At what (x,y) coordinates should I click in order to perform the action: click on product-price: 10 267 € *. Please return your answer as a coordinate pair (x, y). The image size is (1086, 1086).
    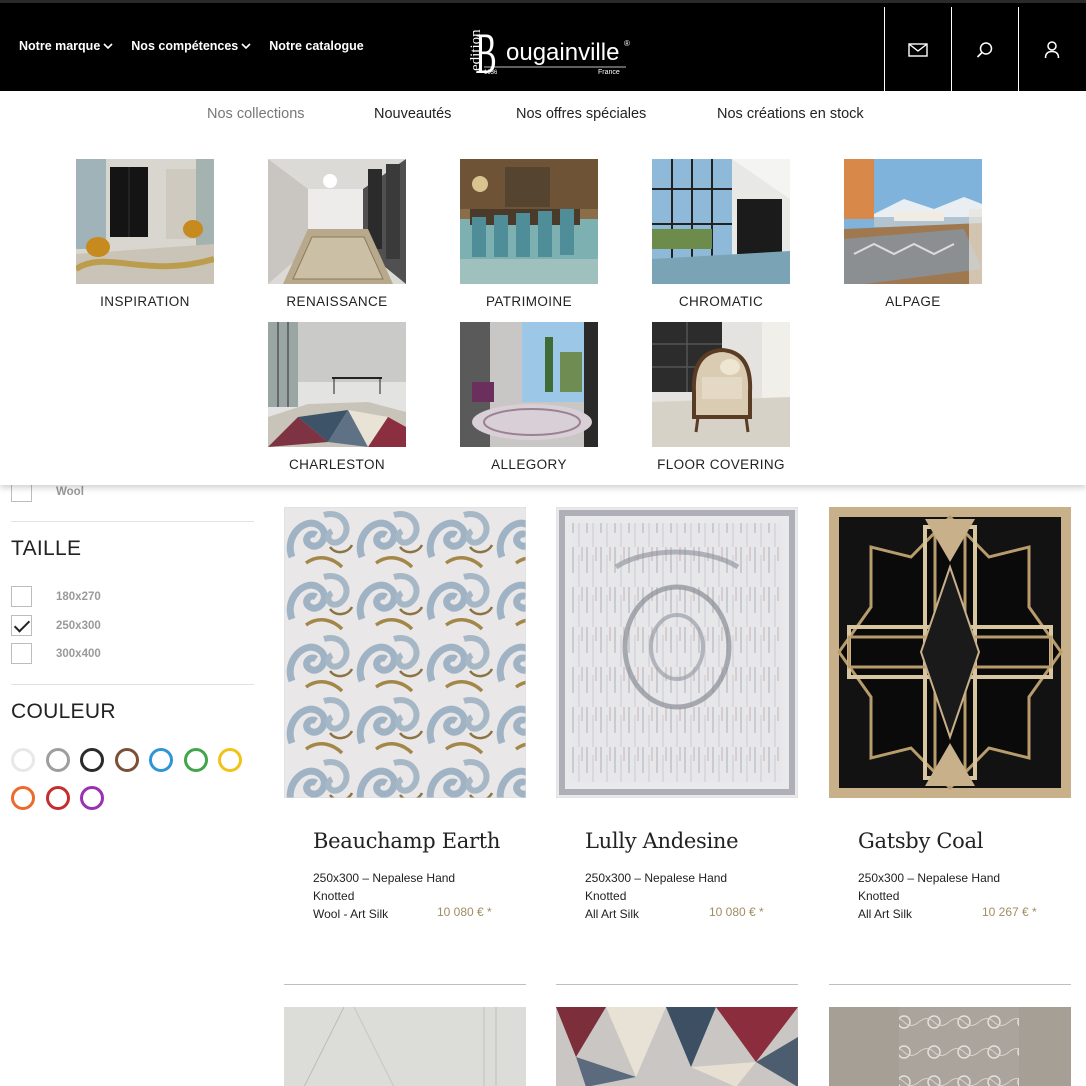
    Looking at the image, I should click on (1009, 912).